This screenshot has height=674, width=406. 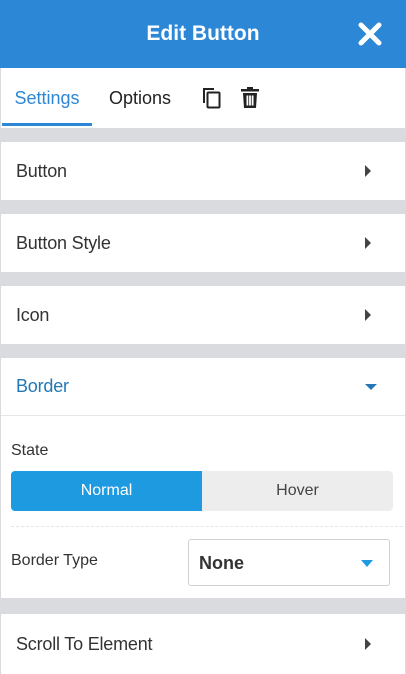 What do you see at coordinates (203, 243) in the screenshot?
I see `section-button-style: Button Style` at bounding box center [203, 243].